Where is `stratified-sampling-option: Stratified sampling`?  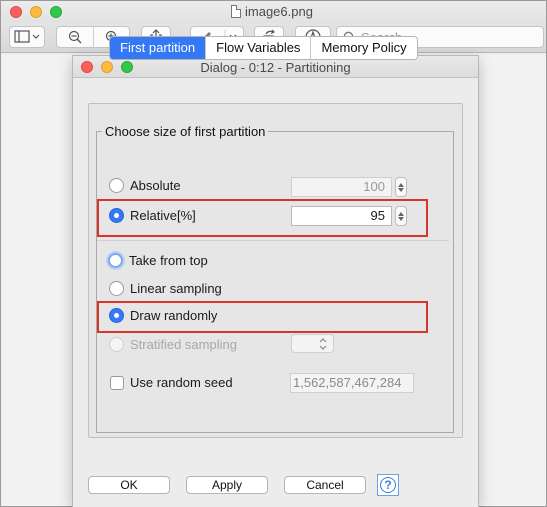
stratified-sampling-option: Stratified sampling is located at coordinates (173, 344).